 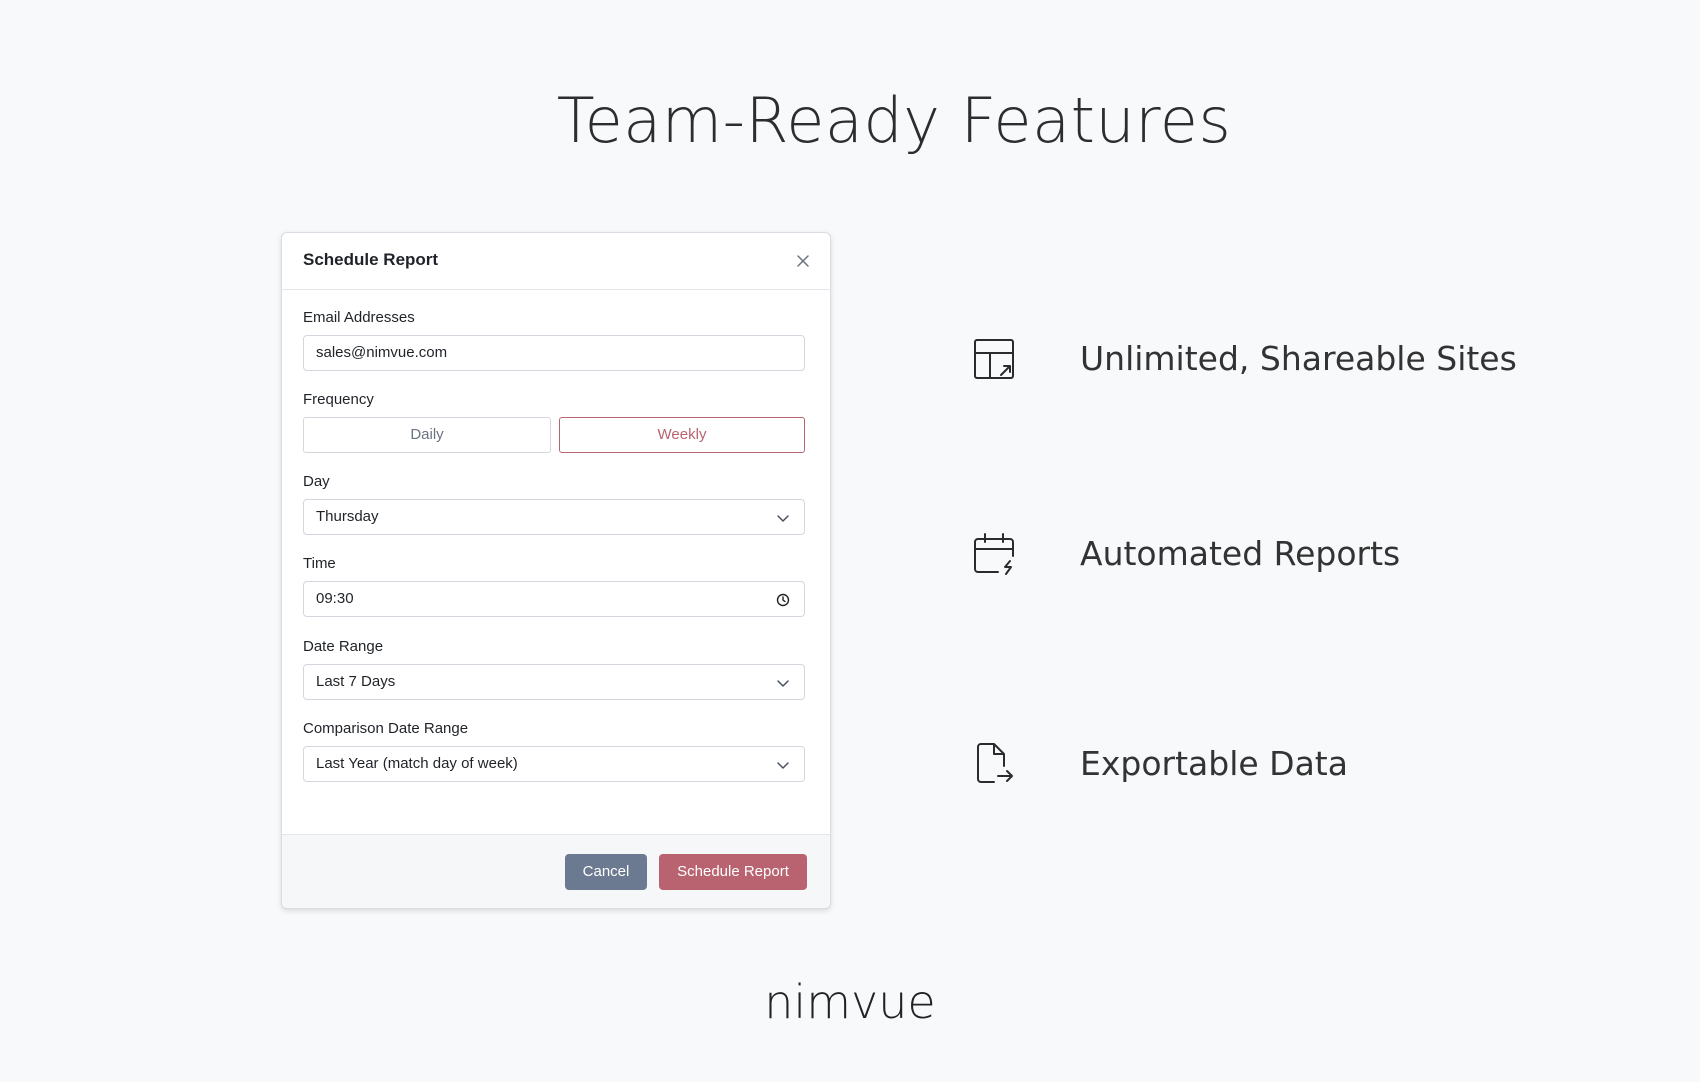 What do you see at coordinates (554, 517) in the screenshot?
I see `day-select: Thursday` at bounding box center [554, 517].